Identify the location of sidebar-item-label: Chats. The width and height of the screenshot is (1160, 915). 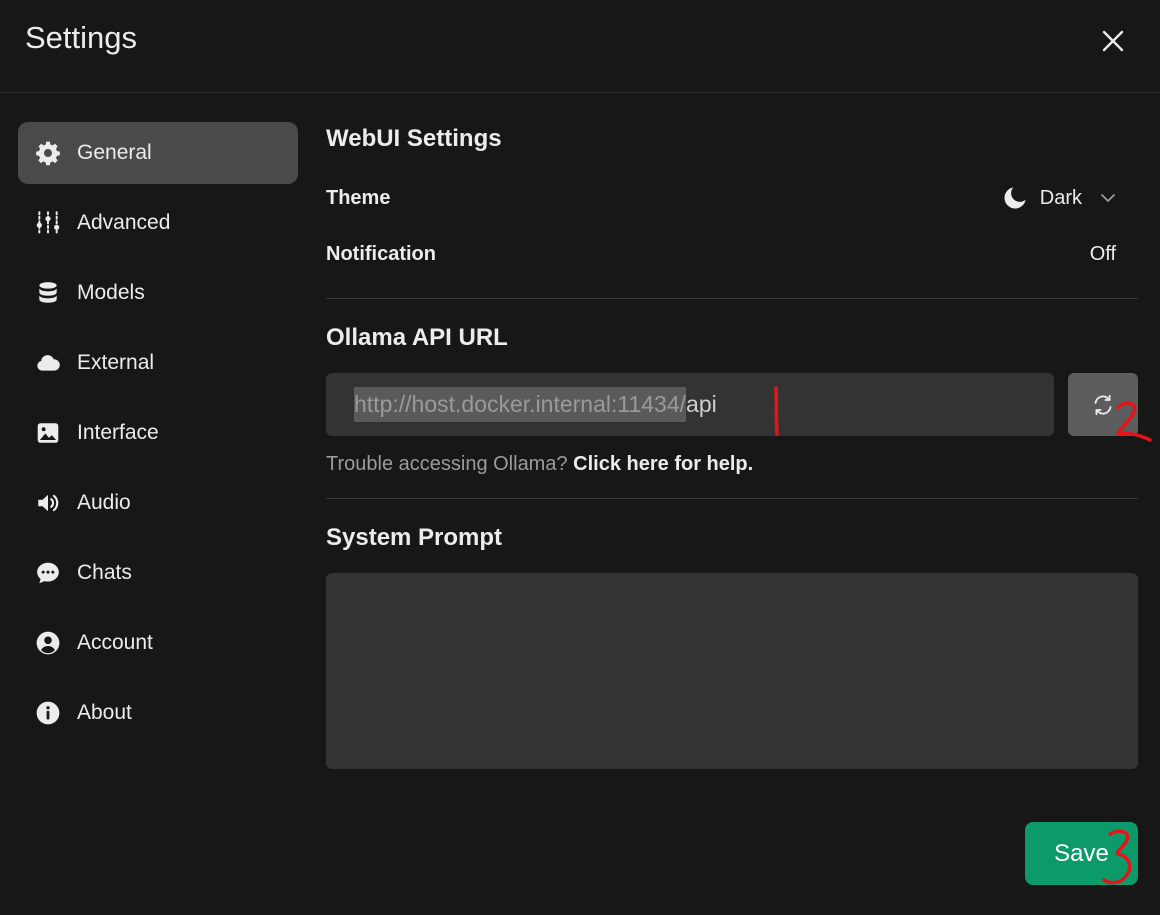
(104, 572).